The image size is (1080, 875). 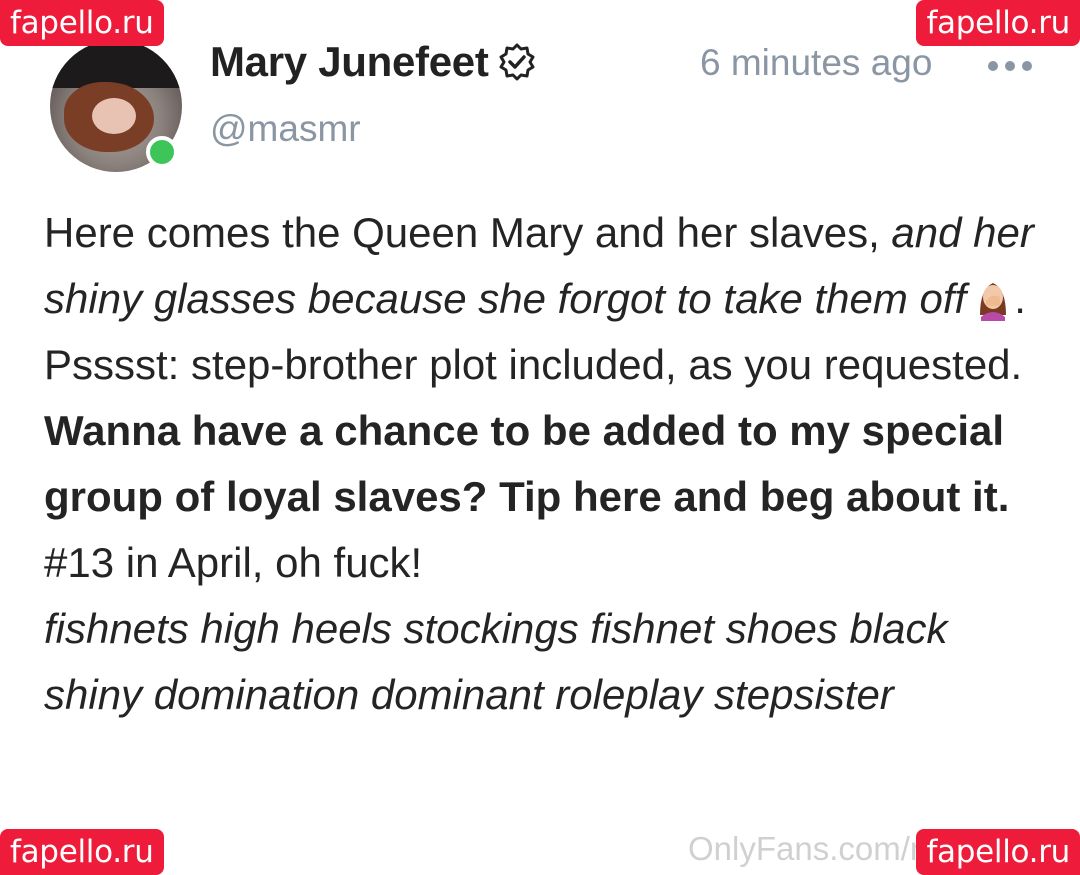 What do you see at coordinates (349, 62) in the screenshot?
I see `author-name: Mary Junefeet` at bounding box center [349, 62].